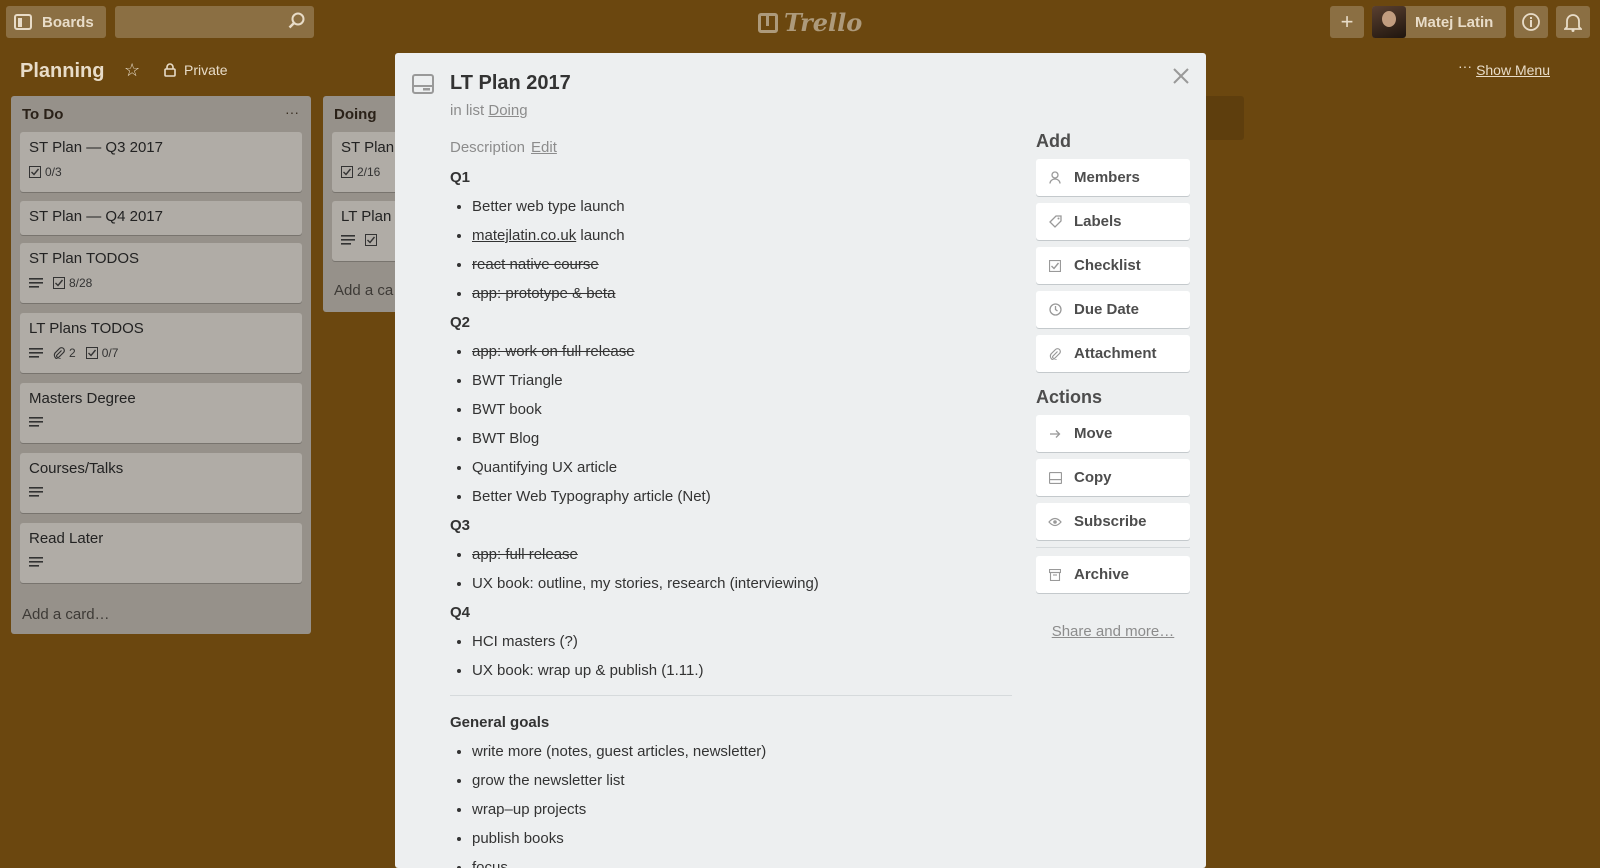 Image resolution: width=1600 pixels, height=868 pixels. Describe the element at coordinates (161, 343) in the screenshot. I see `card: LT Plans TODOS 2 0/7` at that location.